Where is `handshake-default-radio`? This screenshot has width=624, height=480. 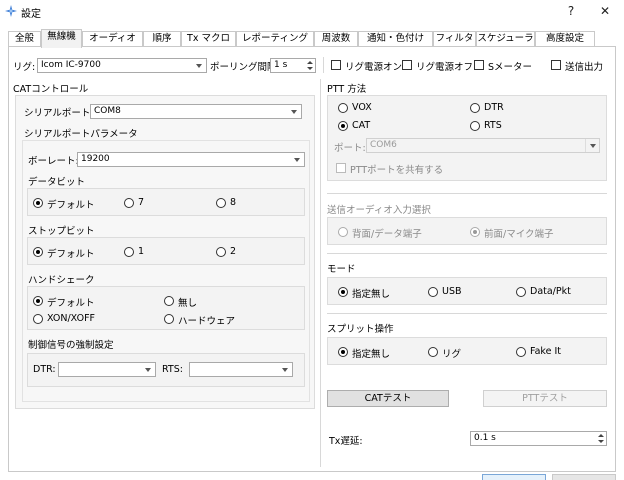
handshake-default-radio is located at coordinates (38, 301).